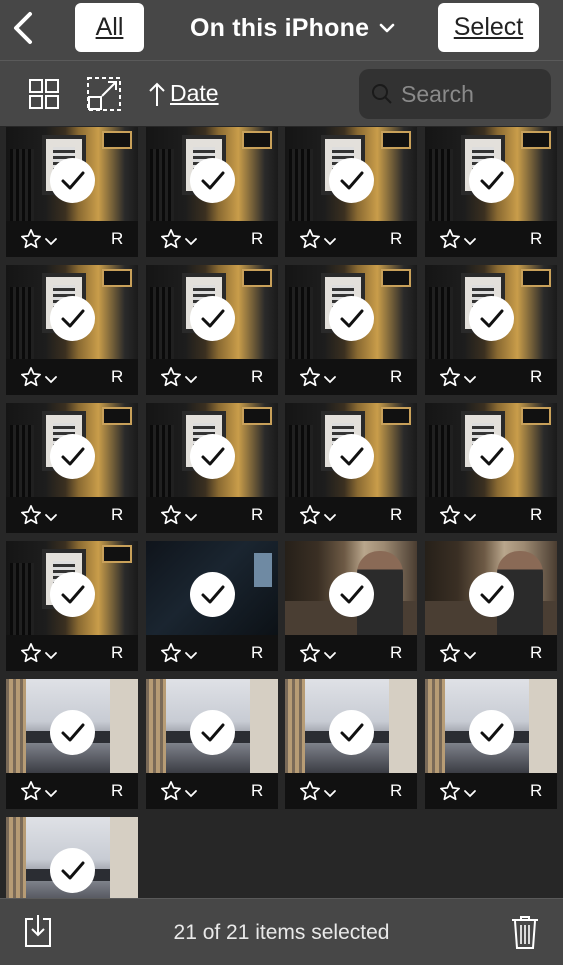 The width and height of the screenshot is (563, 965). What do you see at coordinates (525, 934) in the screenshot?
I see `delete-button` at bounding box center [525, 934].